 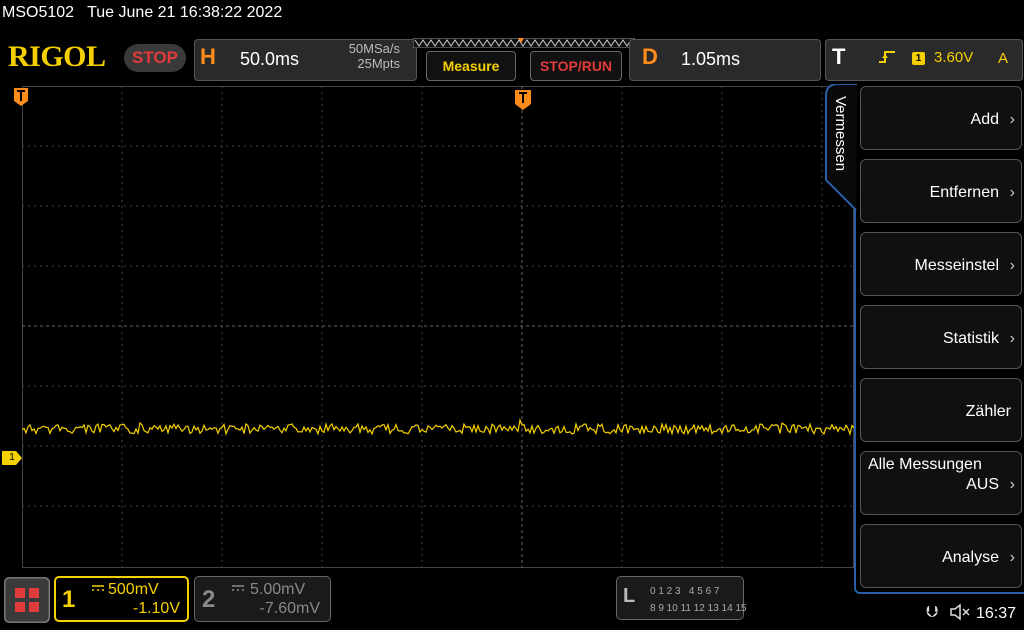 I want to click on menu-remove-button: Entfernen ›, so click(x=941, y=191).